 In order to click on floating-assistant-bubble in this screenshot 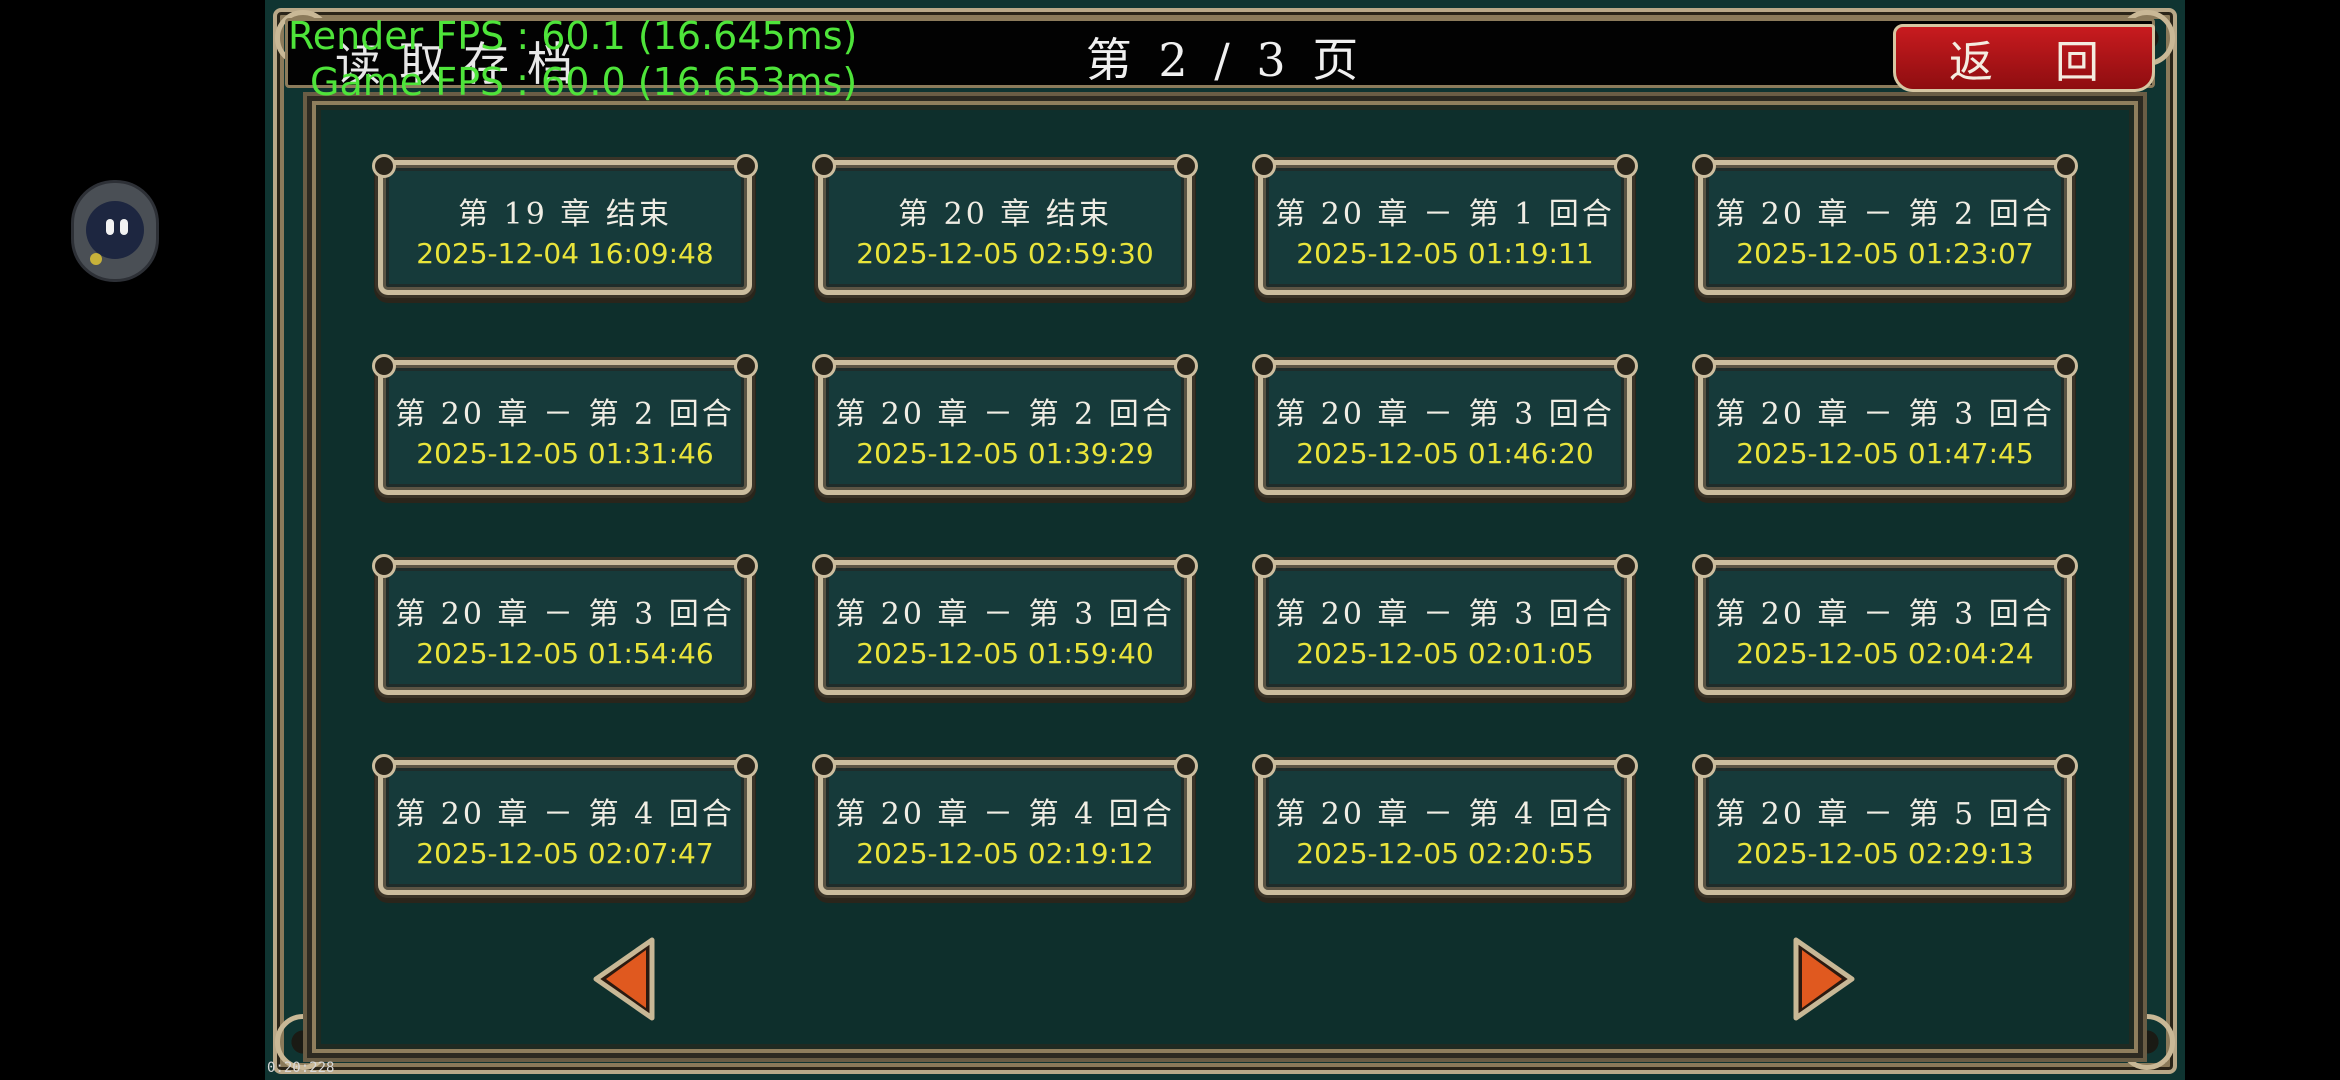, I will do `click(115, 231)`.